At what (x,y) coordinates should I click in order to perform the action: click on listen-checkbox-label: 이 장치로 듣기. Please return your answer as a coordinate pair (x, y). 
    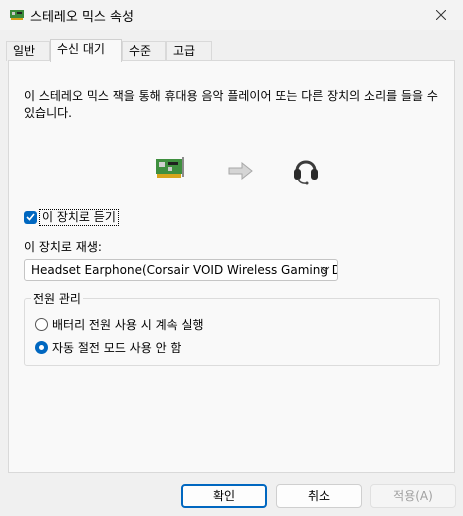
    Looking at the image, I should click on (79, 217).